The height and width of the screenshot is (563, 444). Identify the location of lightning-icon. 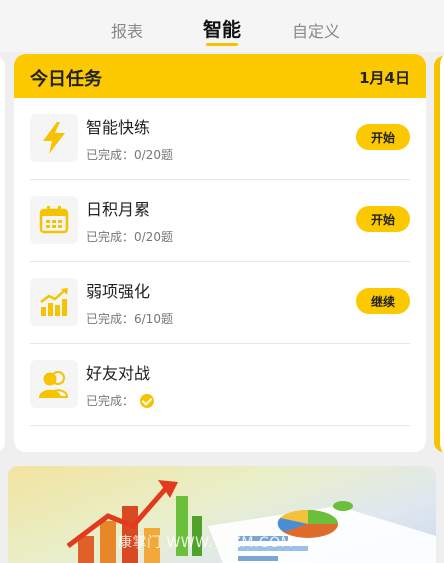
(54, 138).